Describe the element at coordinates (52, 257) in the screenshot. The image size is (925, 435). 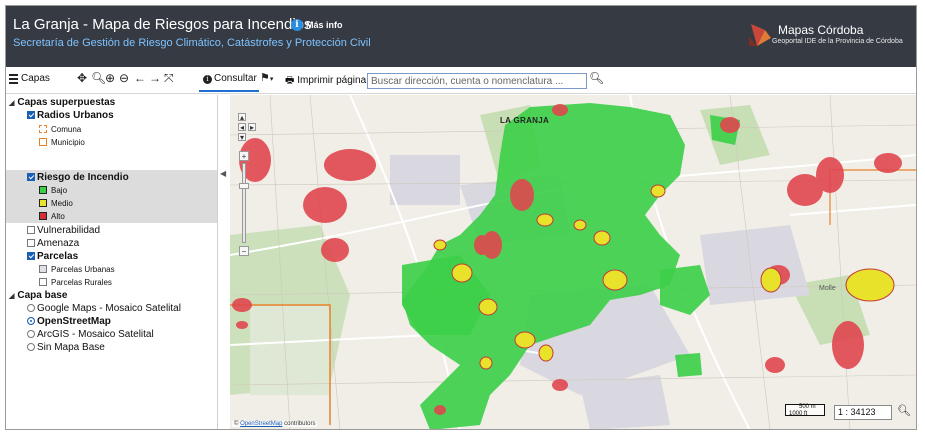
I see `layer-parcelas: Parcelas` at that location.